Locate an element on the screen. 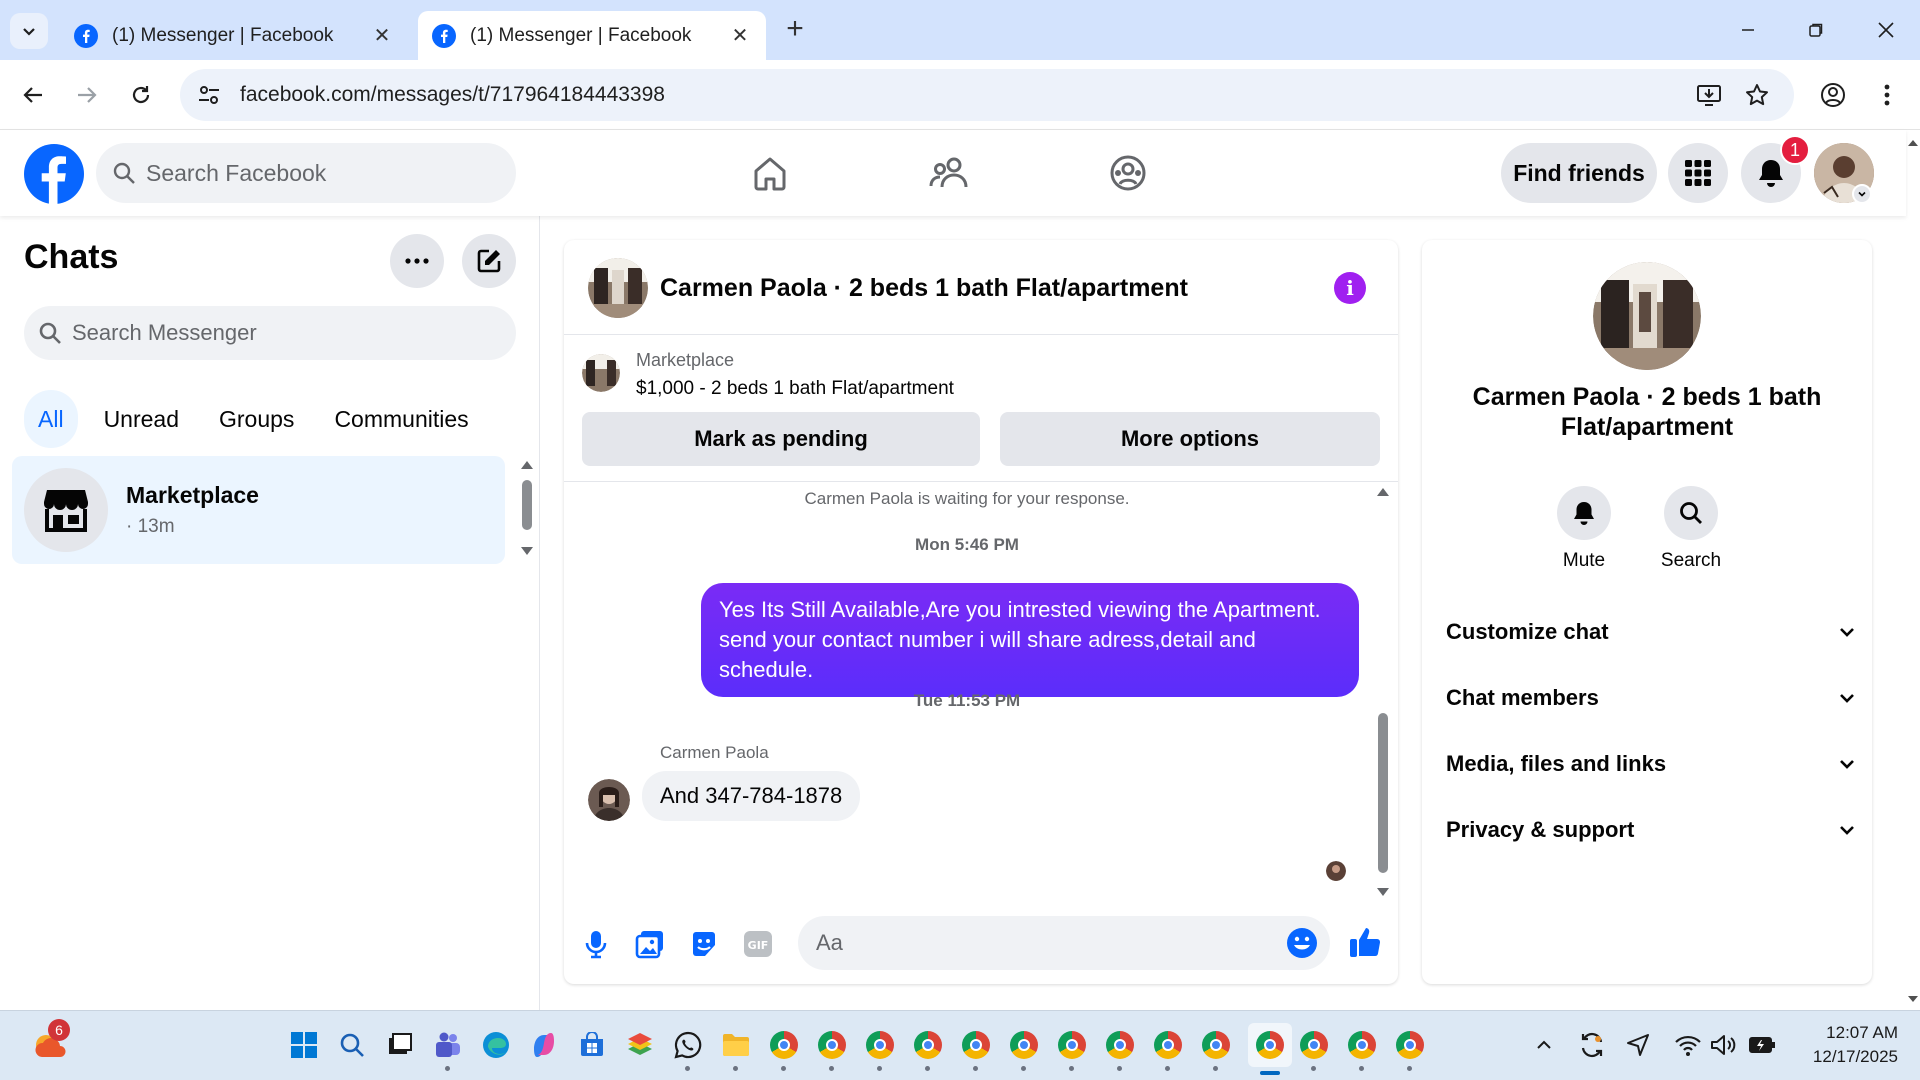  address-bar: facebook.com/messages/t/717964184443398 is located at coordinates (987, 95).